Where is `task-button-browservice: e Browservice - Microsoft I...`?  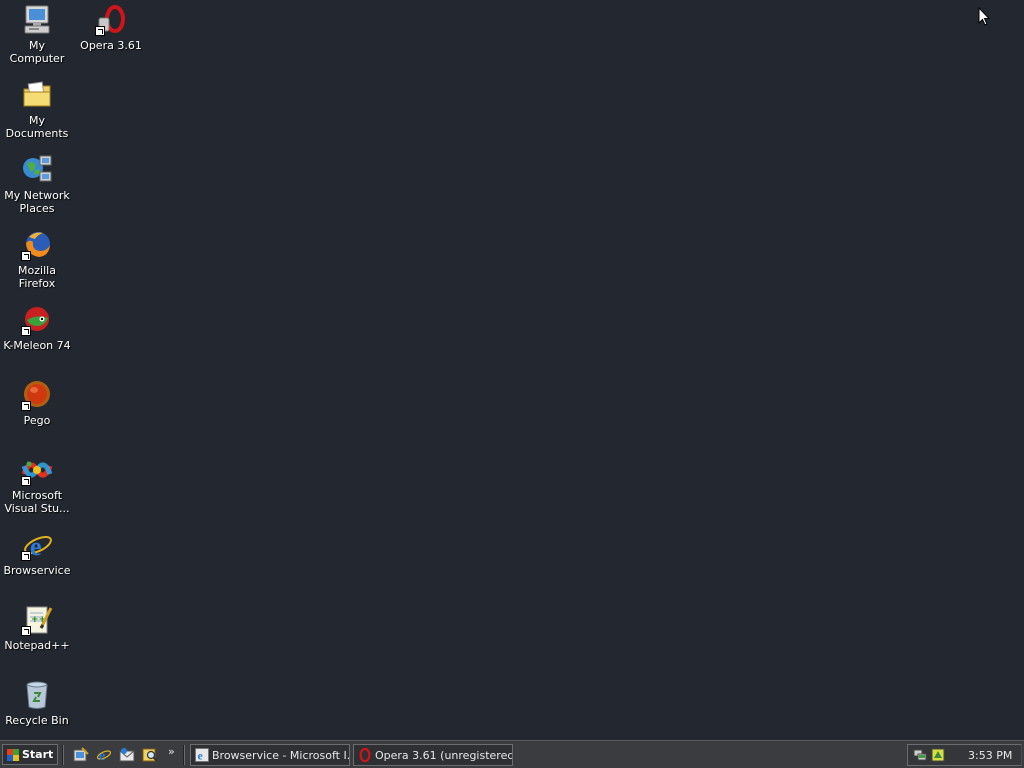 task-button-browservice: e Browservice - Microsoft I... is located at coordinates (270, 755).